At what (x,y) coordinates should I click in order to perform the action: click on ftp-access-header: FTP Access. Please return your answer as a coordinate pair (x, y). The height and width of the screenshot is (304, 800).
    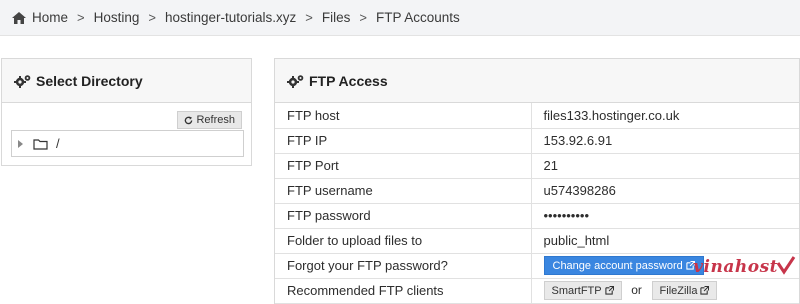
    Looking at the image, I should click on (537, 81).